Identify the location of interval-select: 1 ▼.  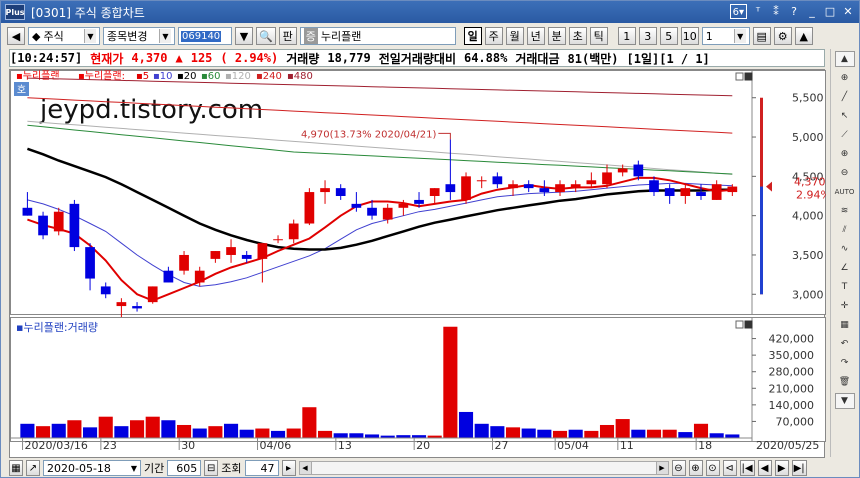
(725, 36).